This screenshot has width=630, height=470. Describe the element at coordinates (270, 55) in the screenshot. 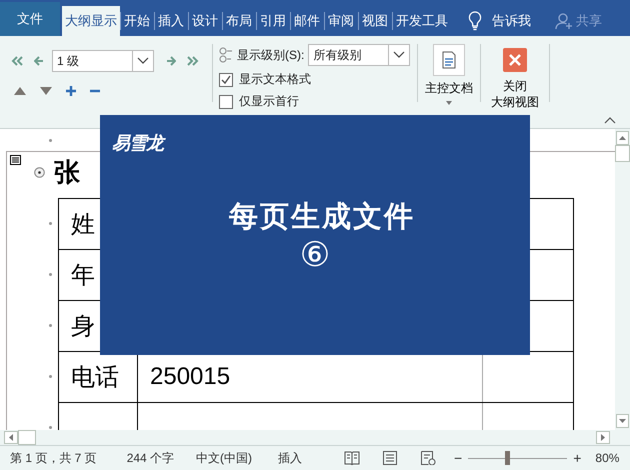

I see `show-level-label: 显示级别(S):` at that location.